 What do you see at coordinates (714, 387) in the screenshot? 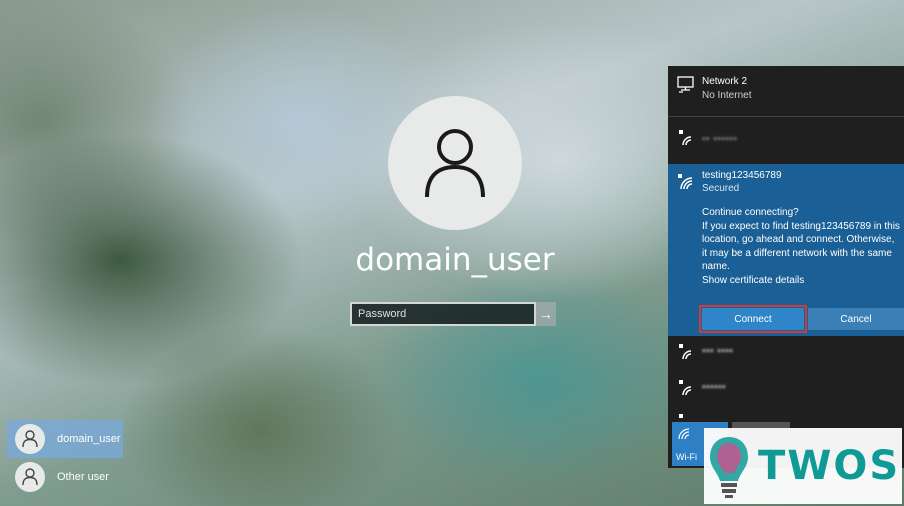
I see `network-name: ••••••` at bounding box center [714, 387].